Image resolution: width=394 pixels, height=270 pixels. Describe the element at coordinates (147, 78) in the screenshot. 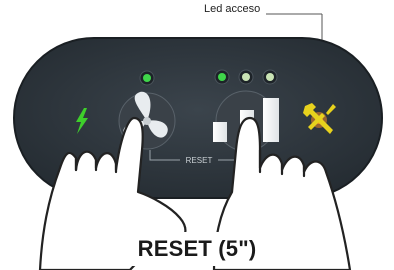

I see `fan-led` at that location.